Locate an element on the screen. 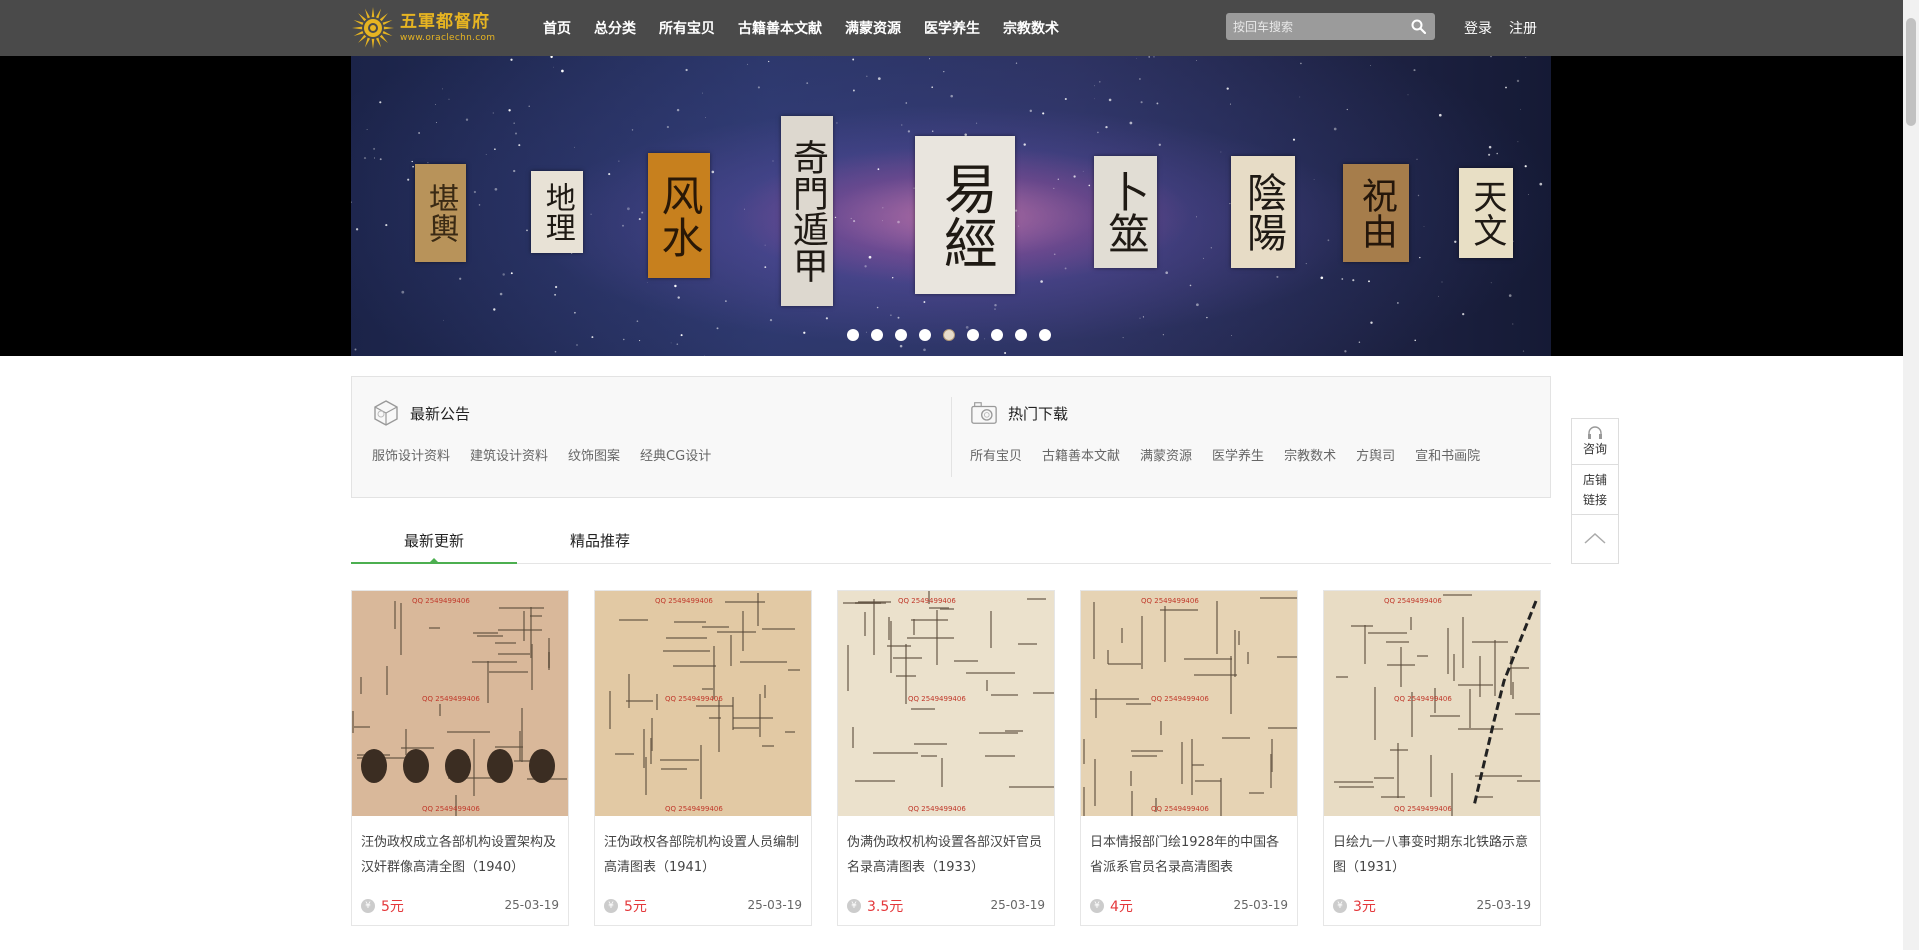 The width and height of the screenshot is (1919, 950). hot-link: 古籍善本文献 is located at coordinates (1081, 454).